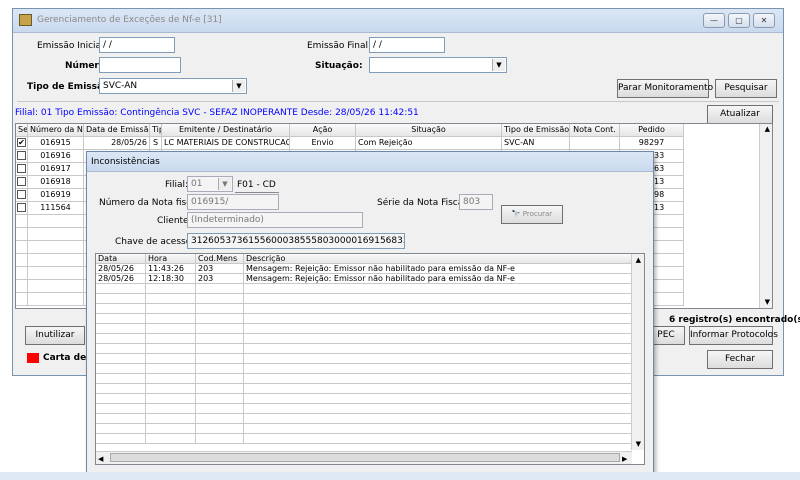 Image resolution: width=800 pixels, height=480 pixels. What do you see at coordinates (438, 65) in the screenshot?
I see `situacao-select: ▼` at bounding box center [438, 65].